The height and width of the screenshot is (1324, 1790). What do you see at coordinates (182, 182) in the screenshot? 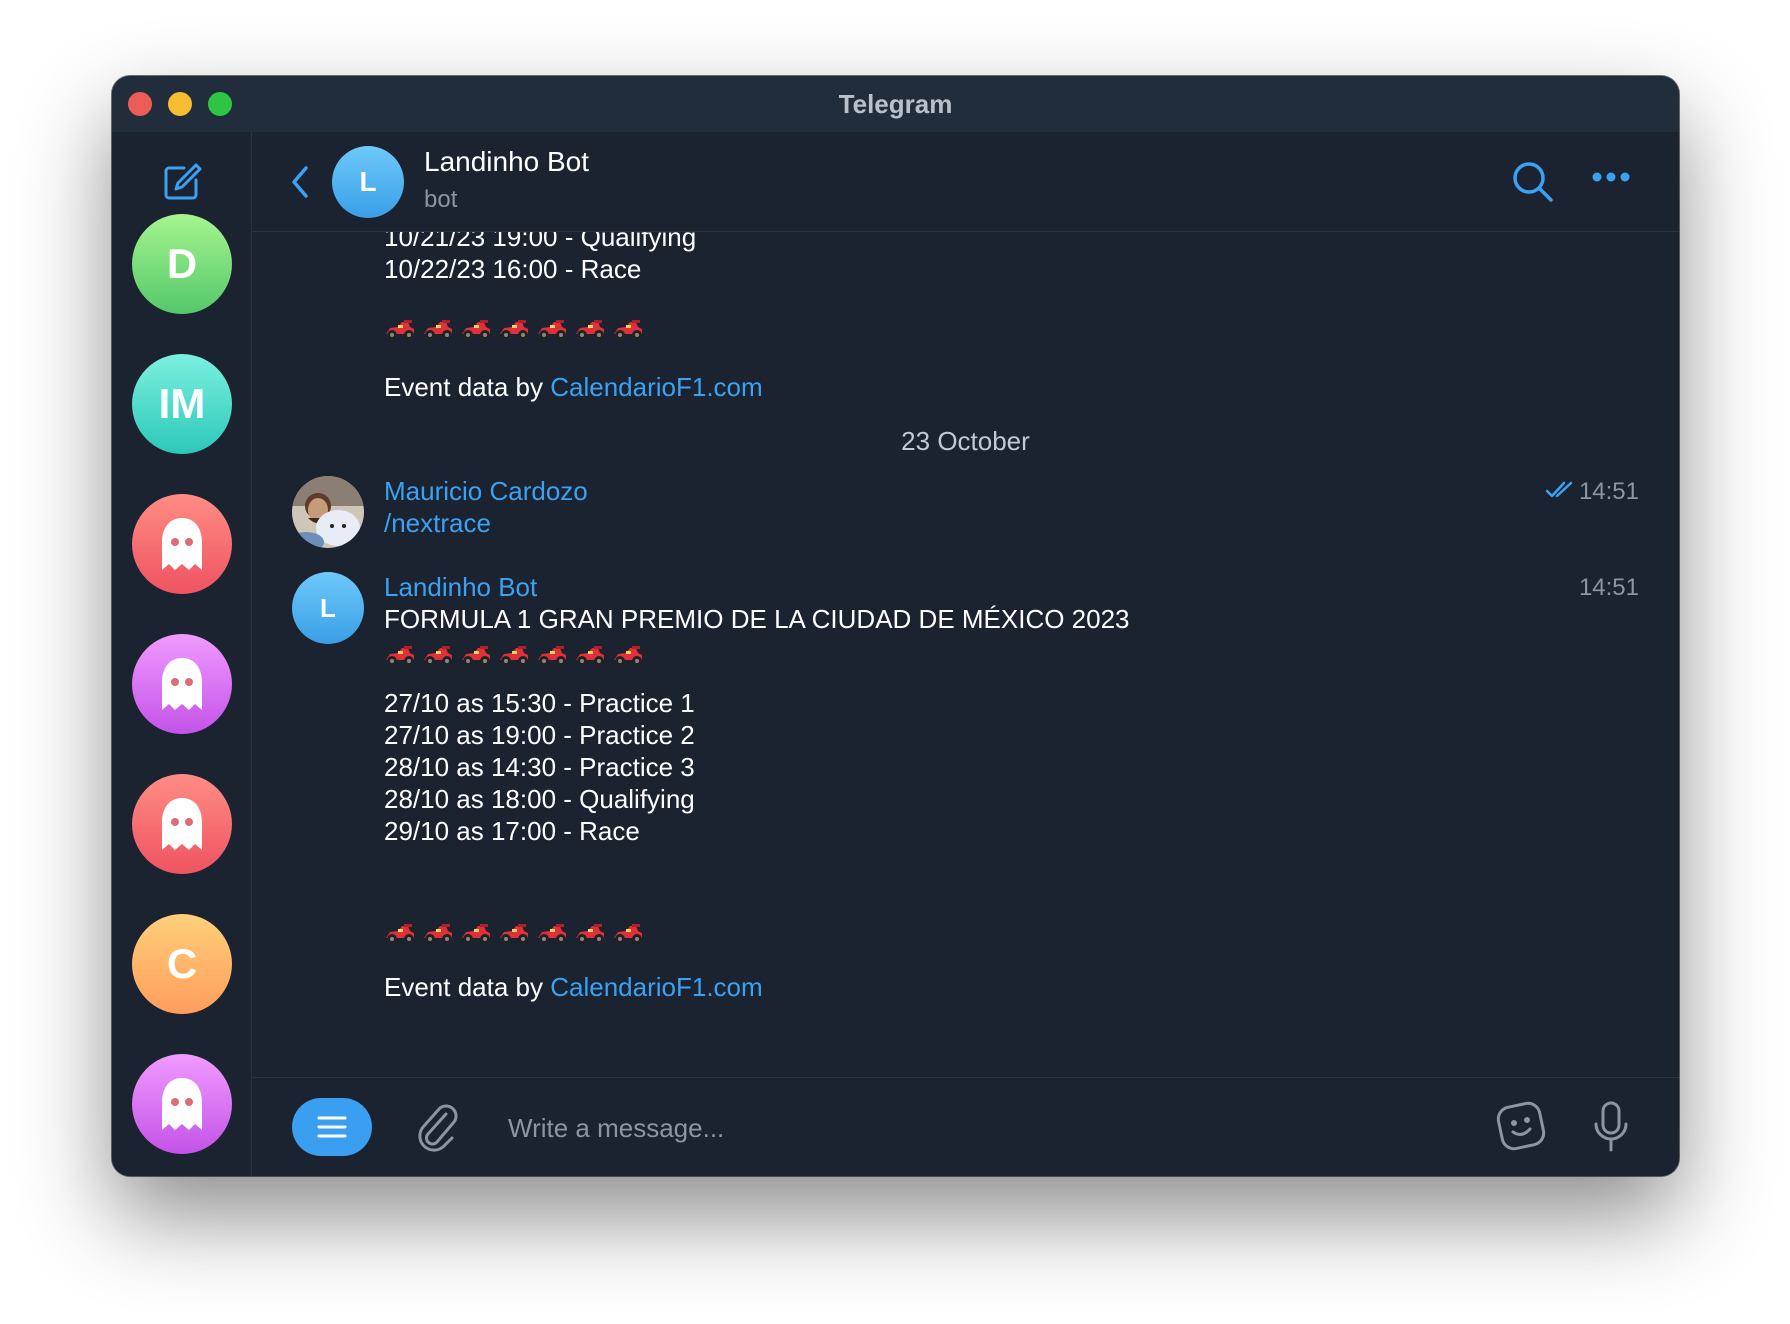
I see `compose-icon` at bounding box center [182, 182].